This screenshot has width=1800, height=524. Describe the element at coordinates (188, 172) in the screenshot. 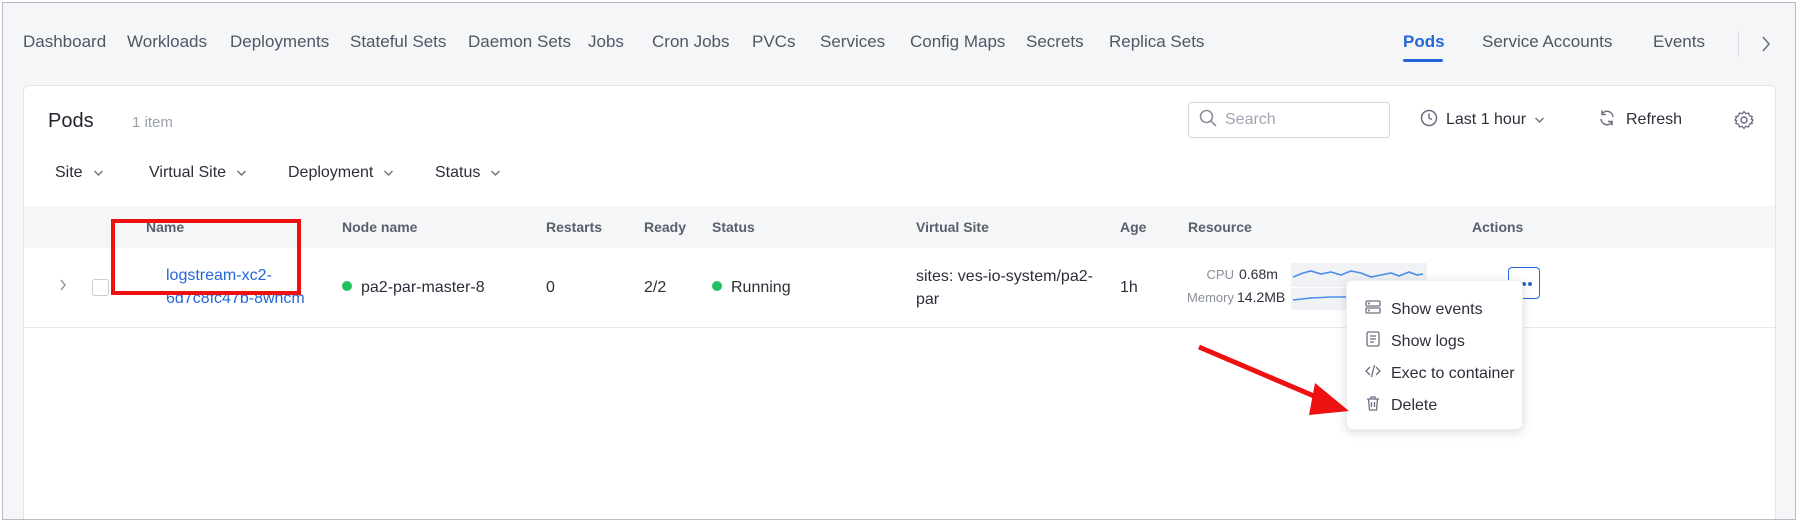

I see `filter-virtual-site-label: Virtual Site` at that location.